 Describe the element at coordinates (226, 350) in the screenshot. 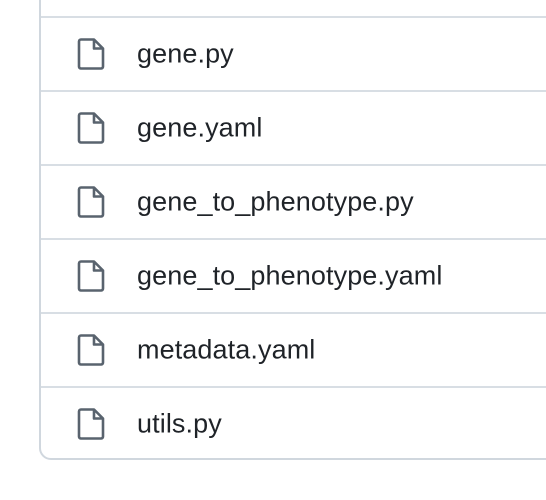

I see `file-name: metadata.yaml` at that location.